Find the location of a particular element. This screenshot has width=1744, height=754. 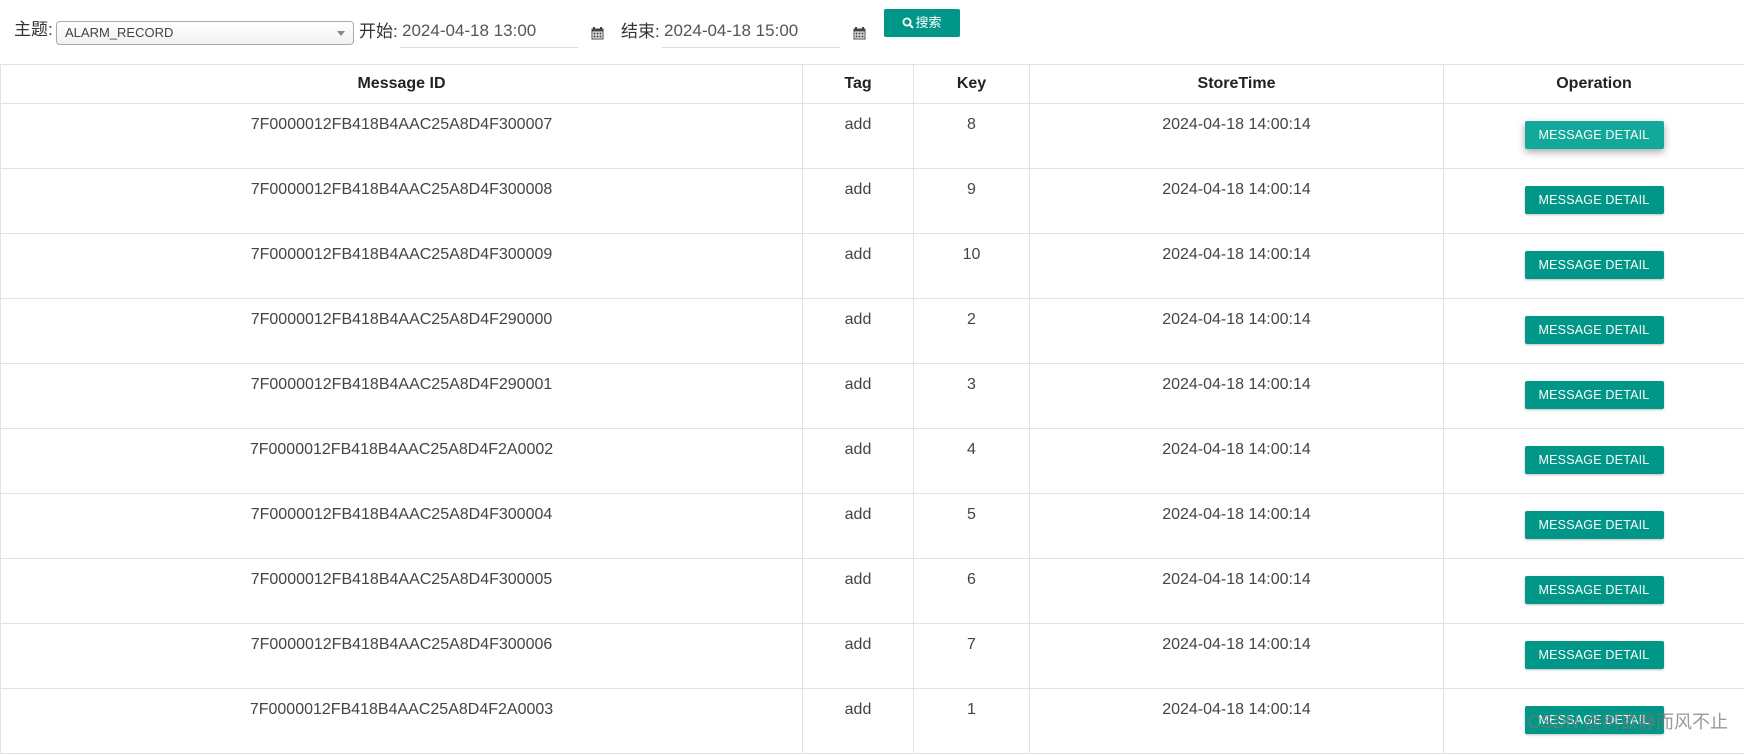

start-datetime-input: 2024-04-18 13:00 is located at coordinates (489, 34).